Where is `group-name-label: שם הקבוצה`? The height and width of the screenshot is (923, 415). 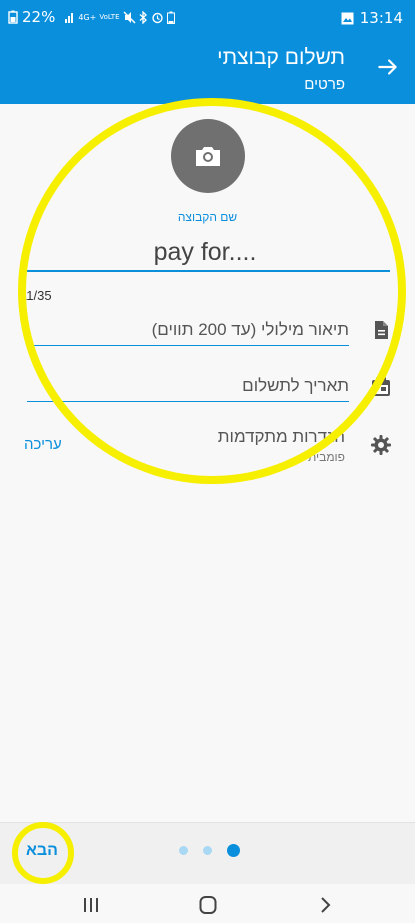
group-name-label: שם הקבוצה is located at coordinates (207, 217).